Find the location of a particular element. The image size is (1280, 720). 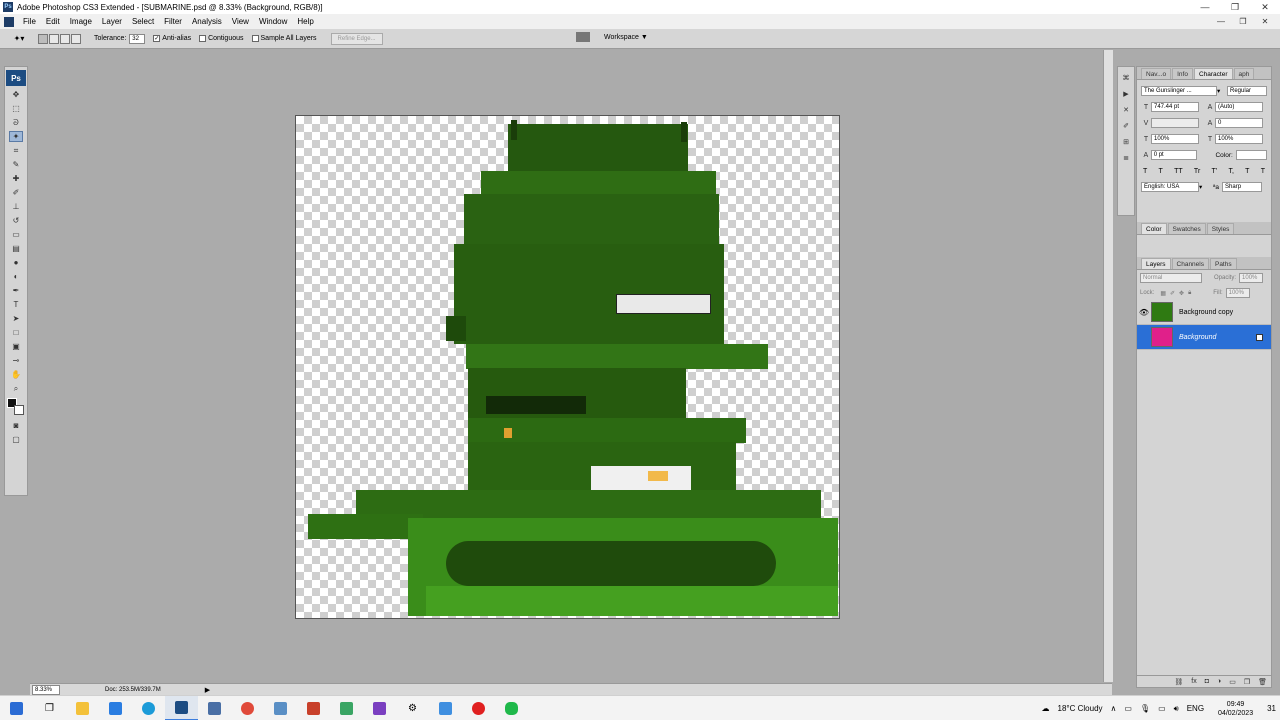

clone-stamp-tool-icon: ⊥ is located at coordinates (16, 206).